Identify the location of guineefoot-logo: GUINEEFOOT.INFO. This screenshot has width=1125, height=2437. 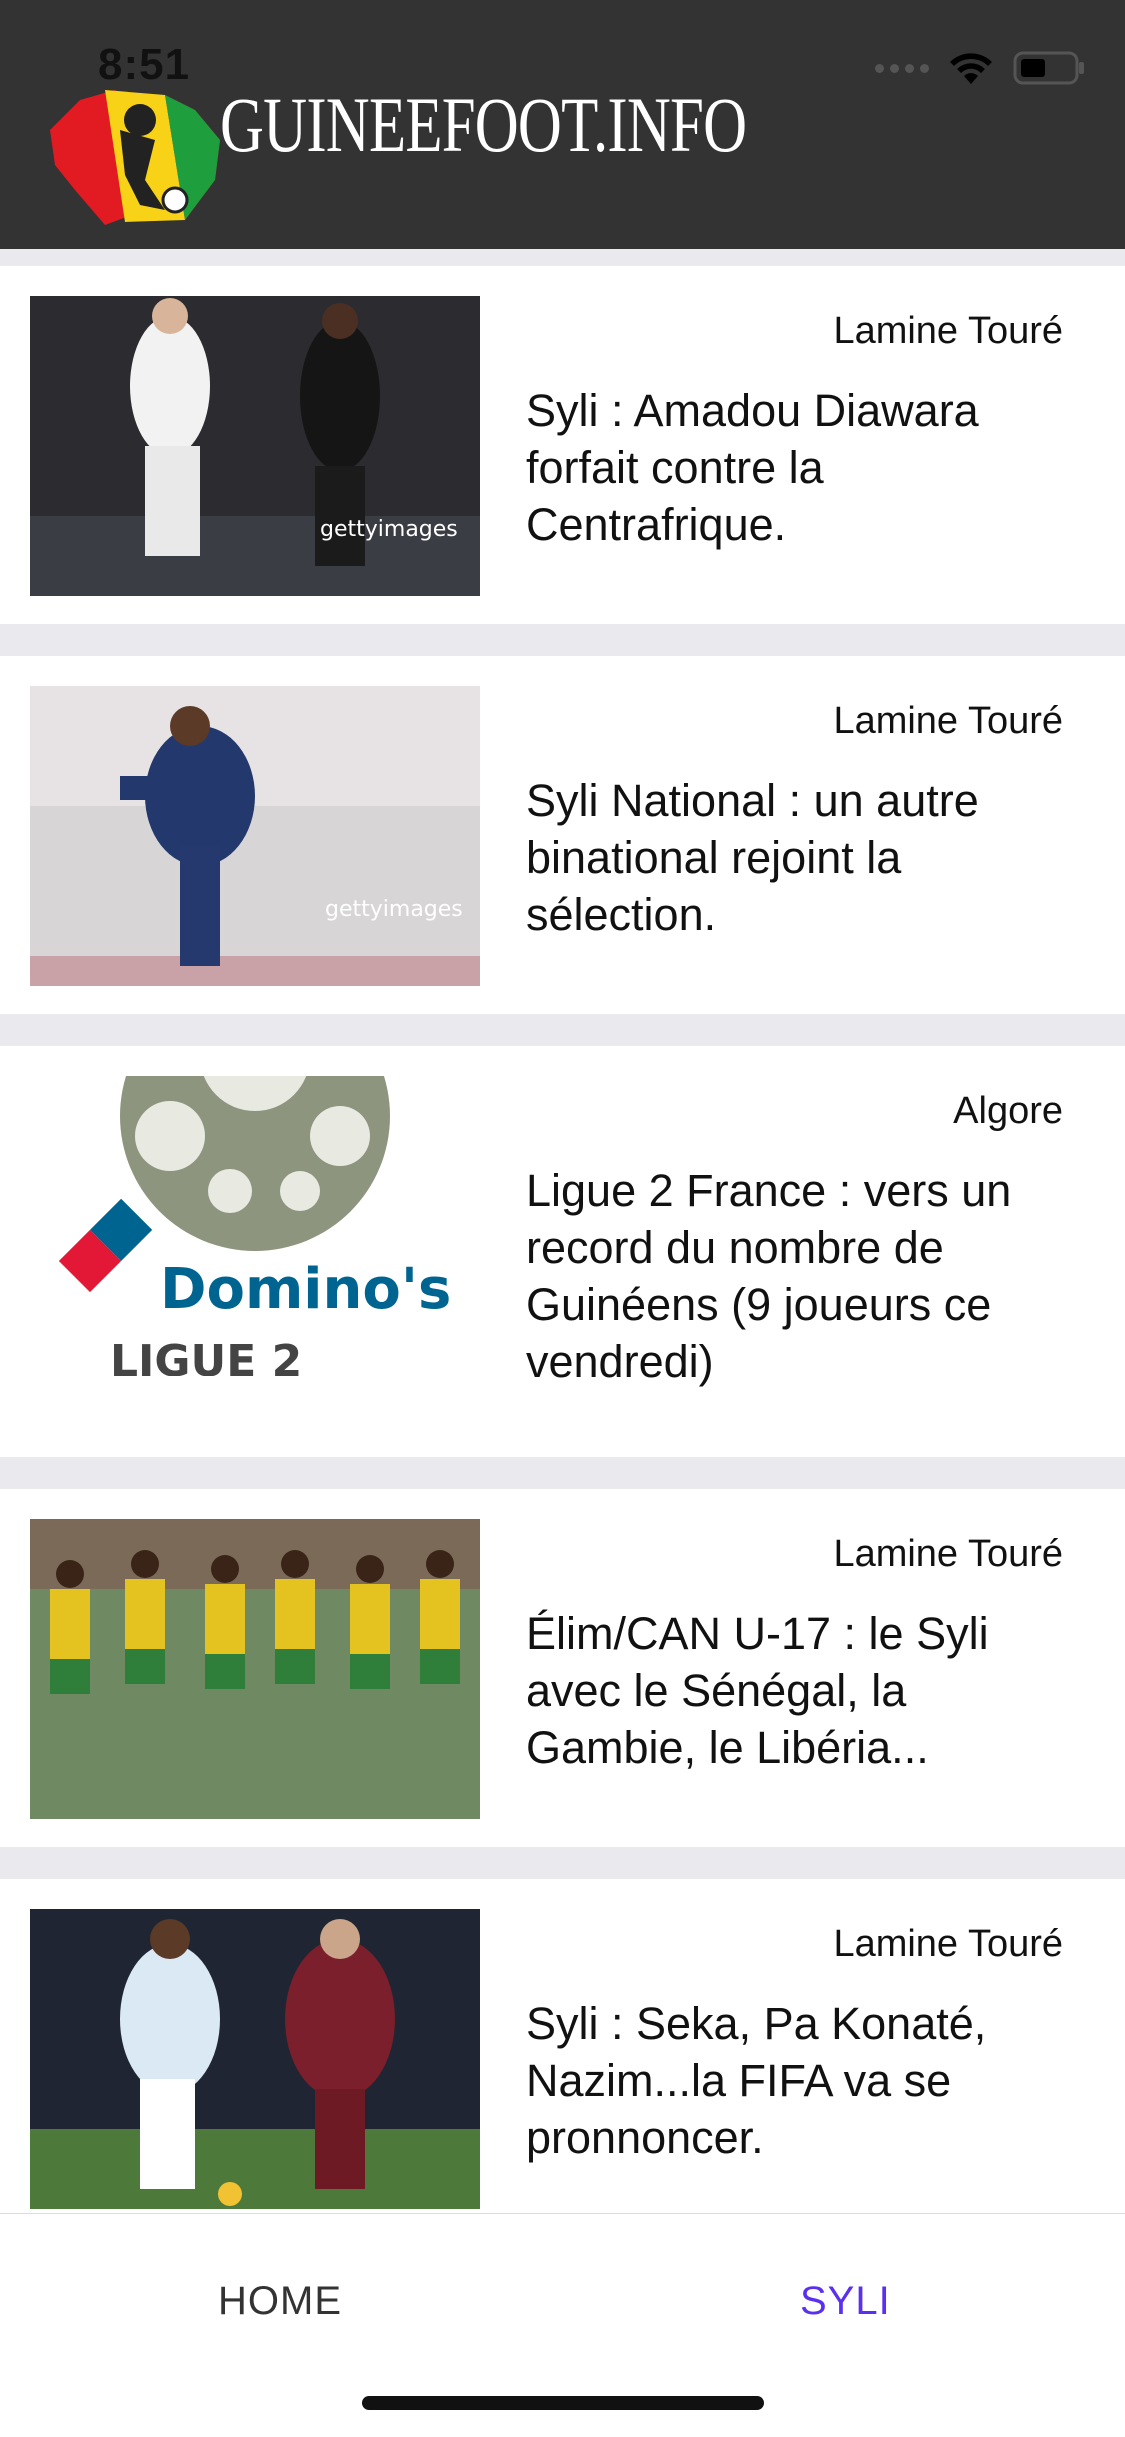
(396, 150).